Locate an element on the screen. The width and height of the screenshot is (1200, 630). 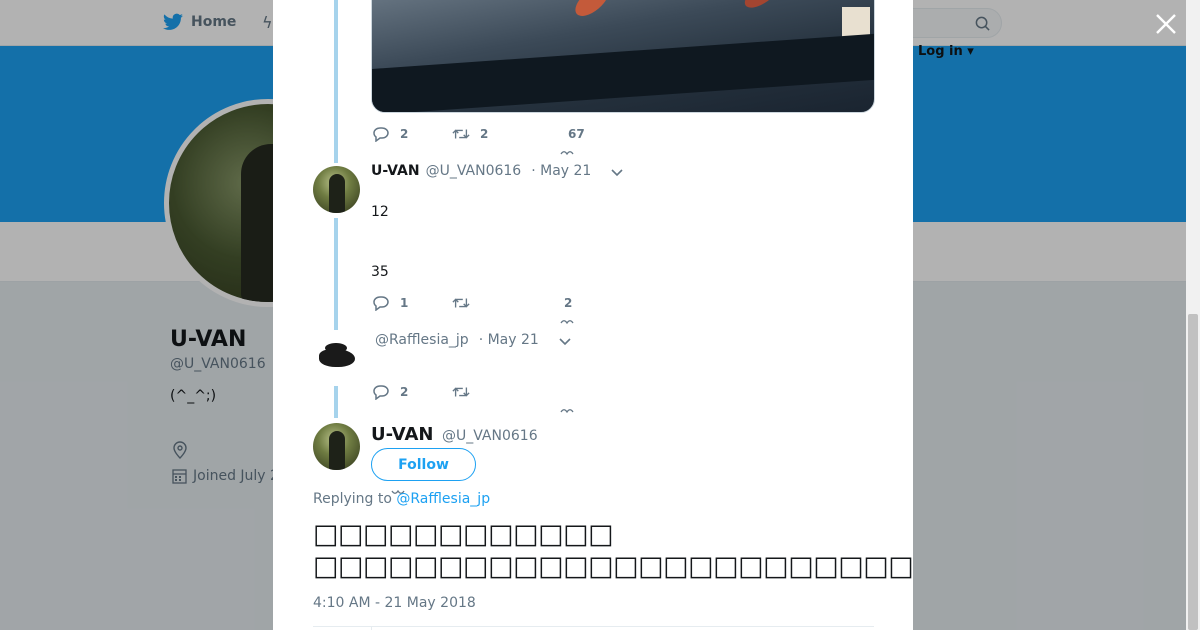
replying-prefix: Replying to is located at coordinates (352, 499).